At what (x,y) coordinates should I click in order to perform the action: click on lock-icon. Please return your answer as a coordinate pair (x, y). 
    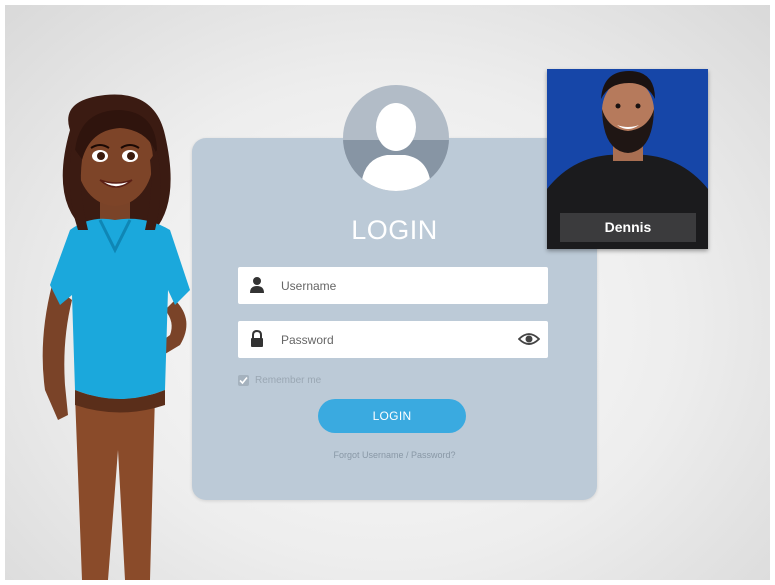
    Looking at the image, I should click on (257, 338).